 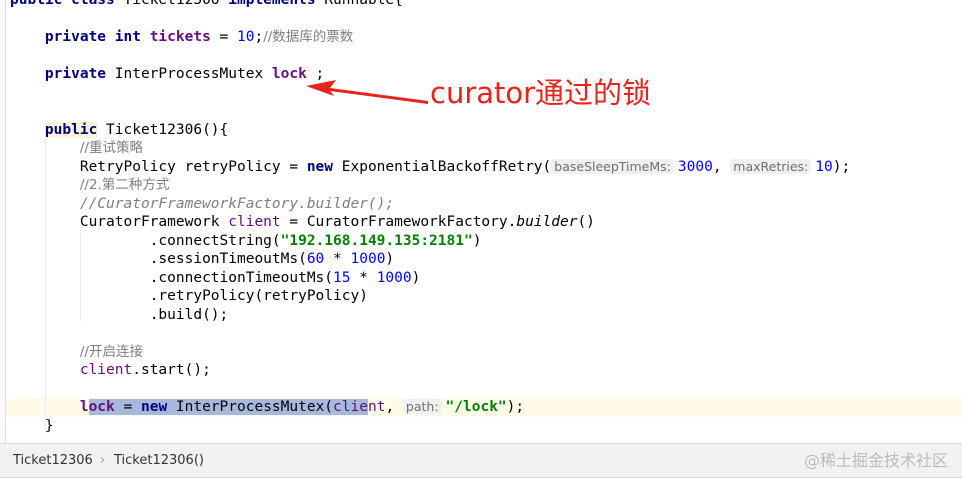 What do you see at coordinates (541, 93) in the screenshot?
I see `annotation-text: curator通过的锁` at bounding box center [541, 93].